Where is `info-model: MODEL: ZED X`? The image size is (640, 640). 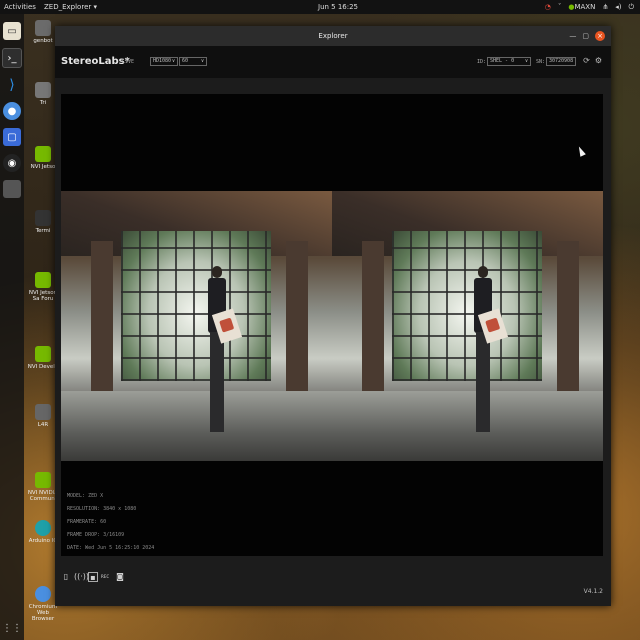
info-model: MODEL: ZED X is located at coordinates (85, 496).